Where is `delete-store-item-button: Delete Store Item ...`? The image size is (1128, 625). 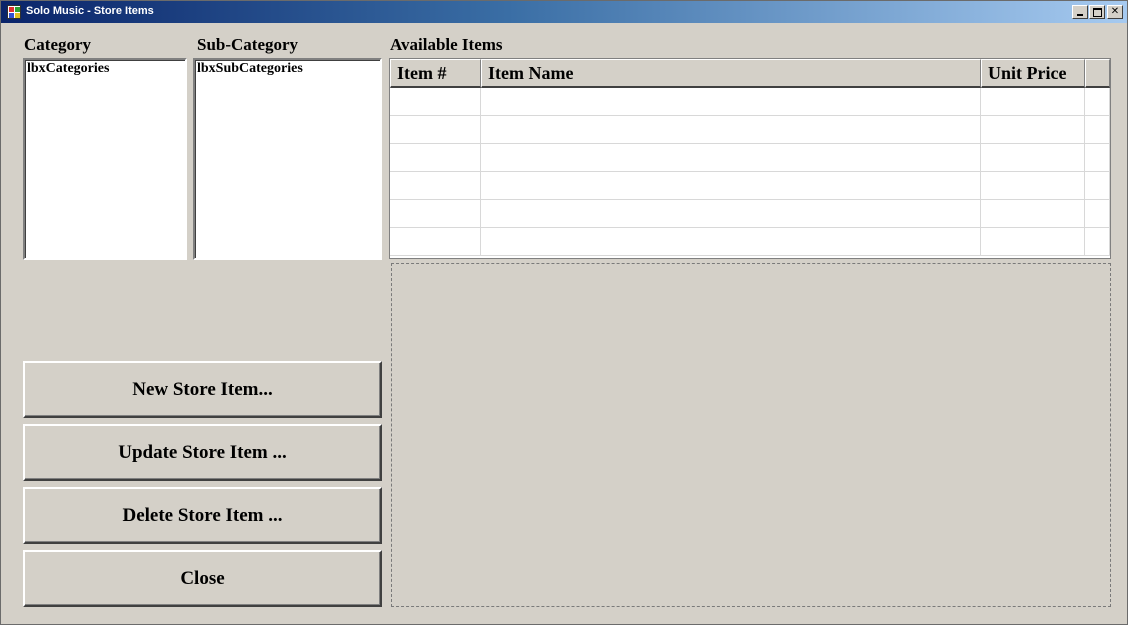 delete-store-item-button: Delete Store Item ... is located at coordinates (202, 515).